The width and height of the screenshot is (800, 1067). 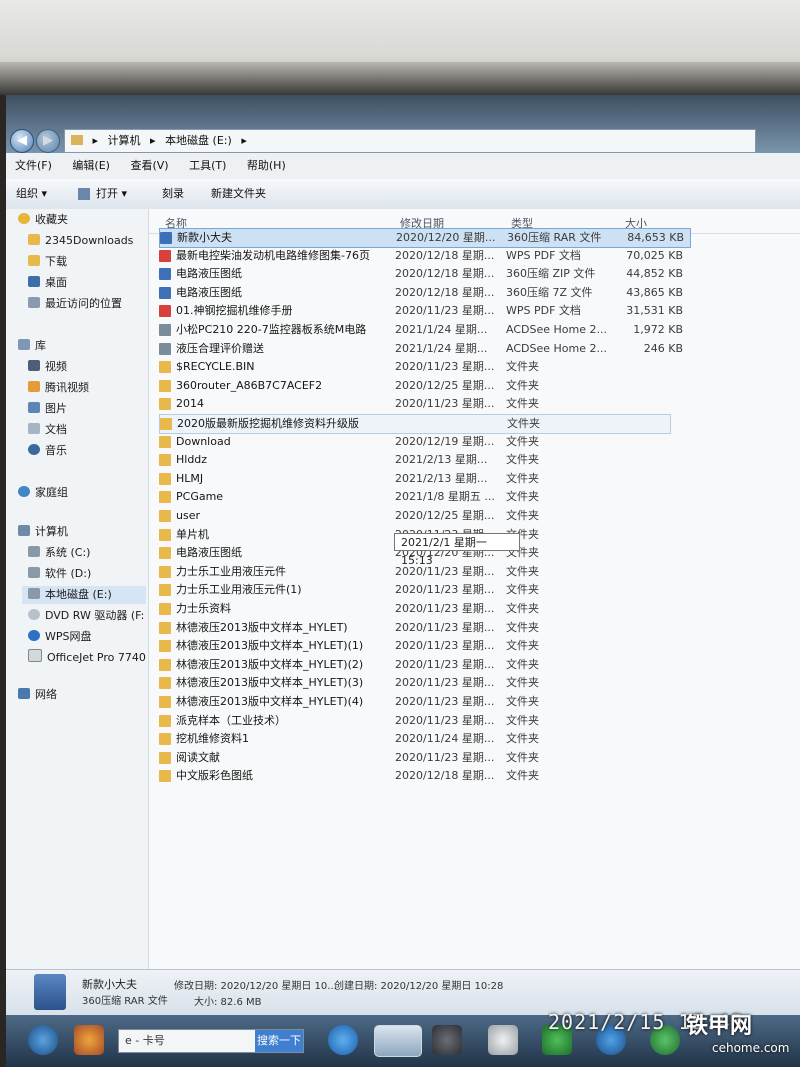 I want to click on nav-lib-pictures: 图片, so click(x=47, y=409).